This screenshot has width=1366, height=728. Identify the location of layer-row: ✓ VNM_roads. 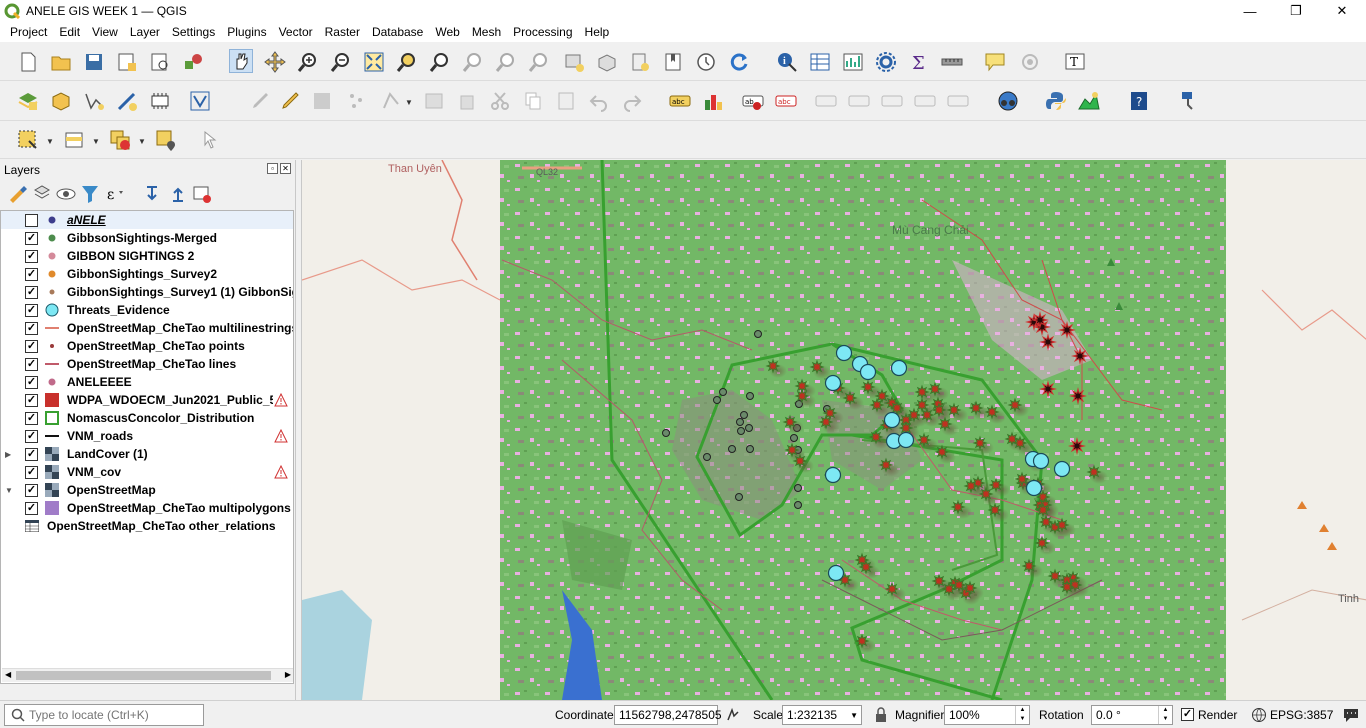
(147, 436).